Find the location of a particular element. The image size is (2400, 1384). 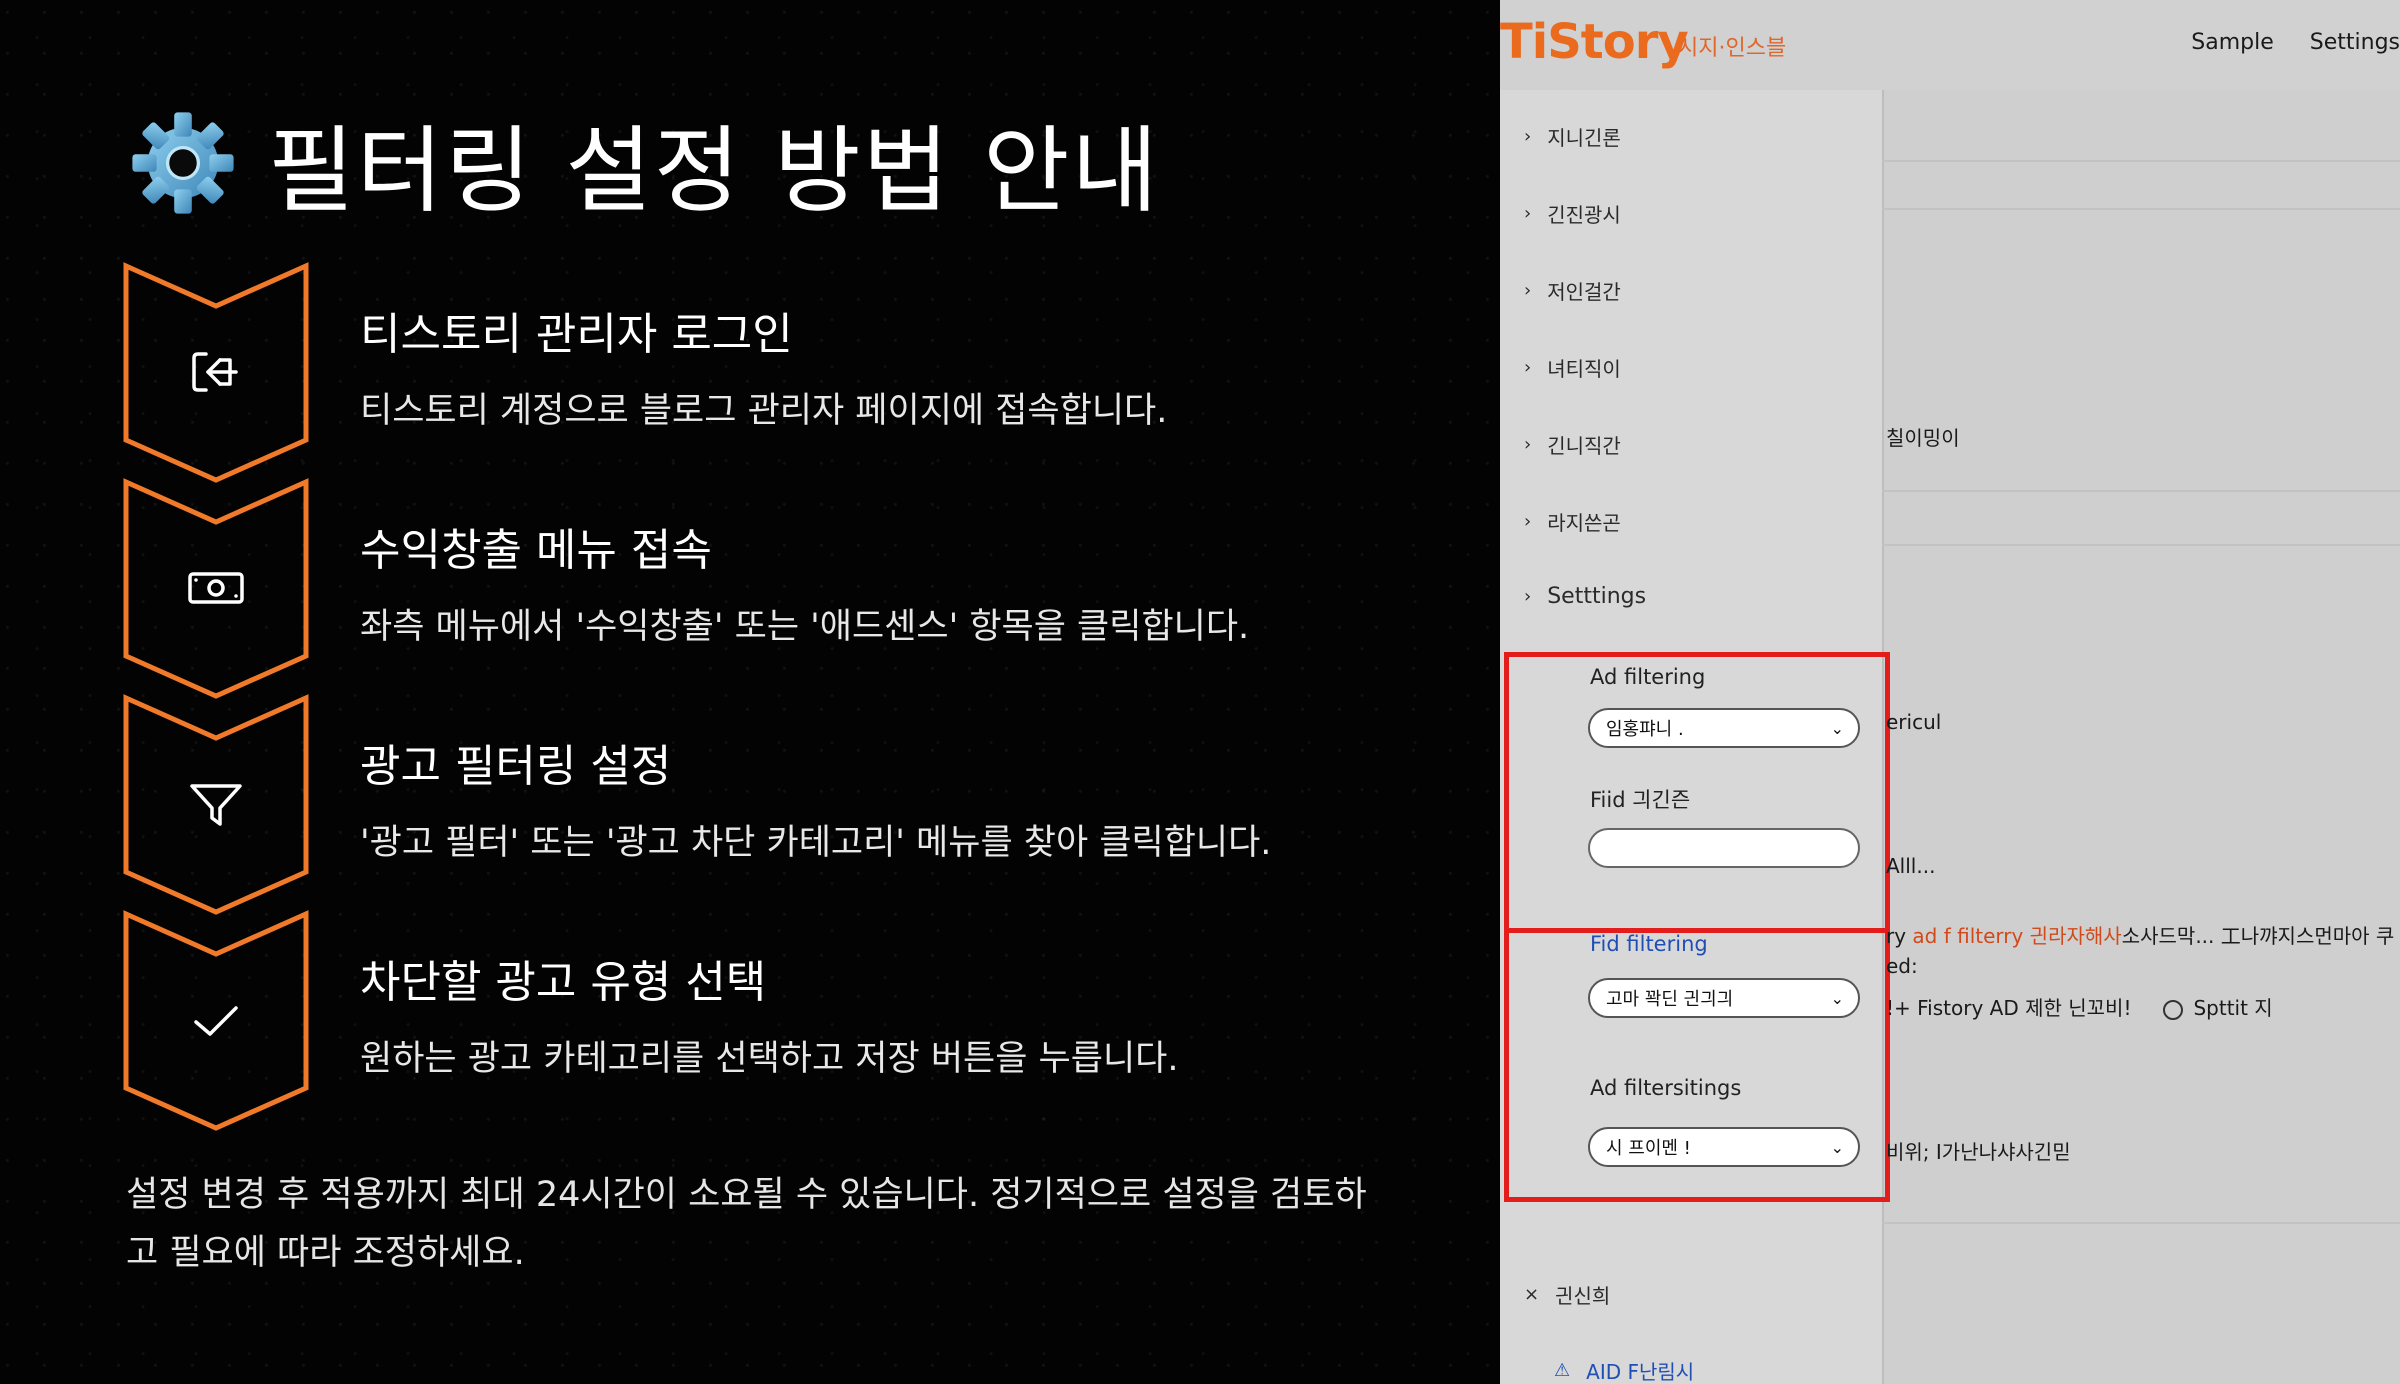

radio-option: Spttit 지 is located at coordinates (2218, 1008).